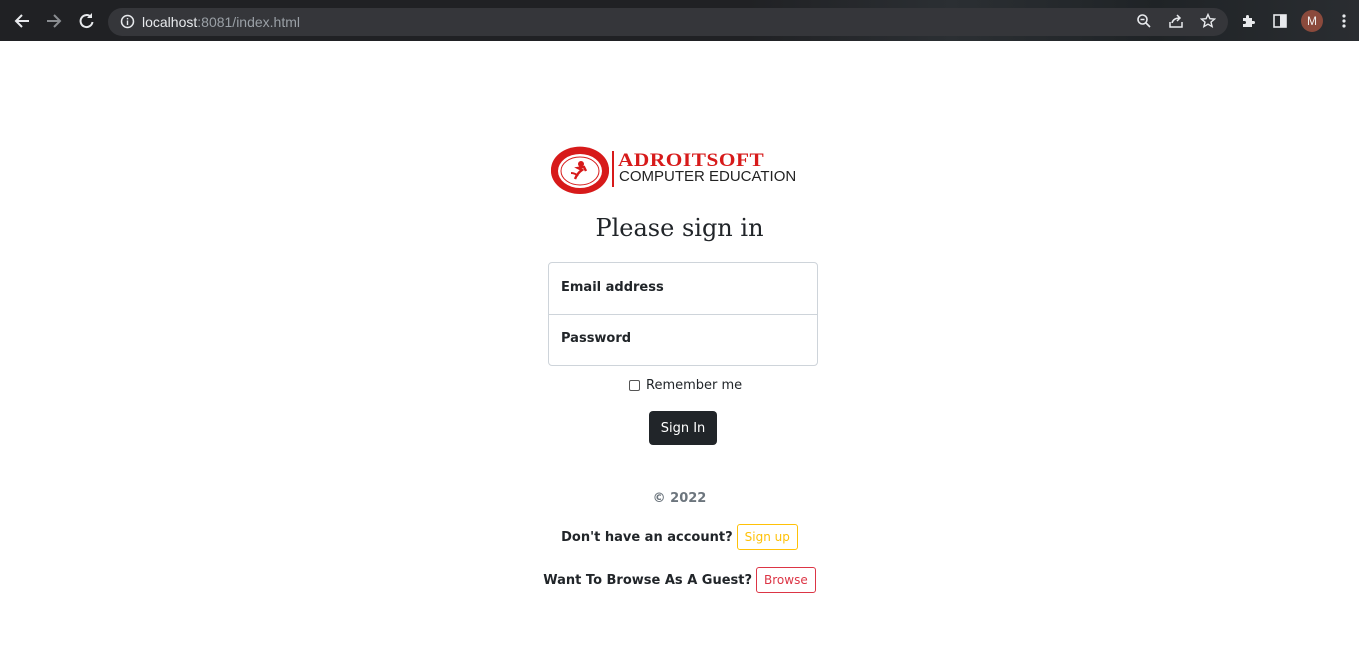  I want to click on browse-button: Browse, so click(786, 580).